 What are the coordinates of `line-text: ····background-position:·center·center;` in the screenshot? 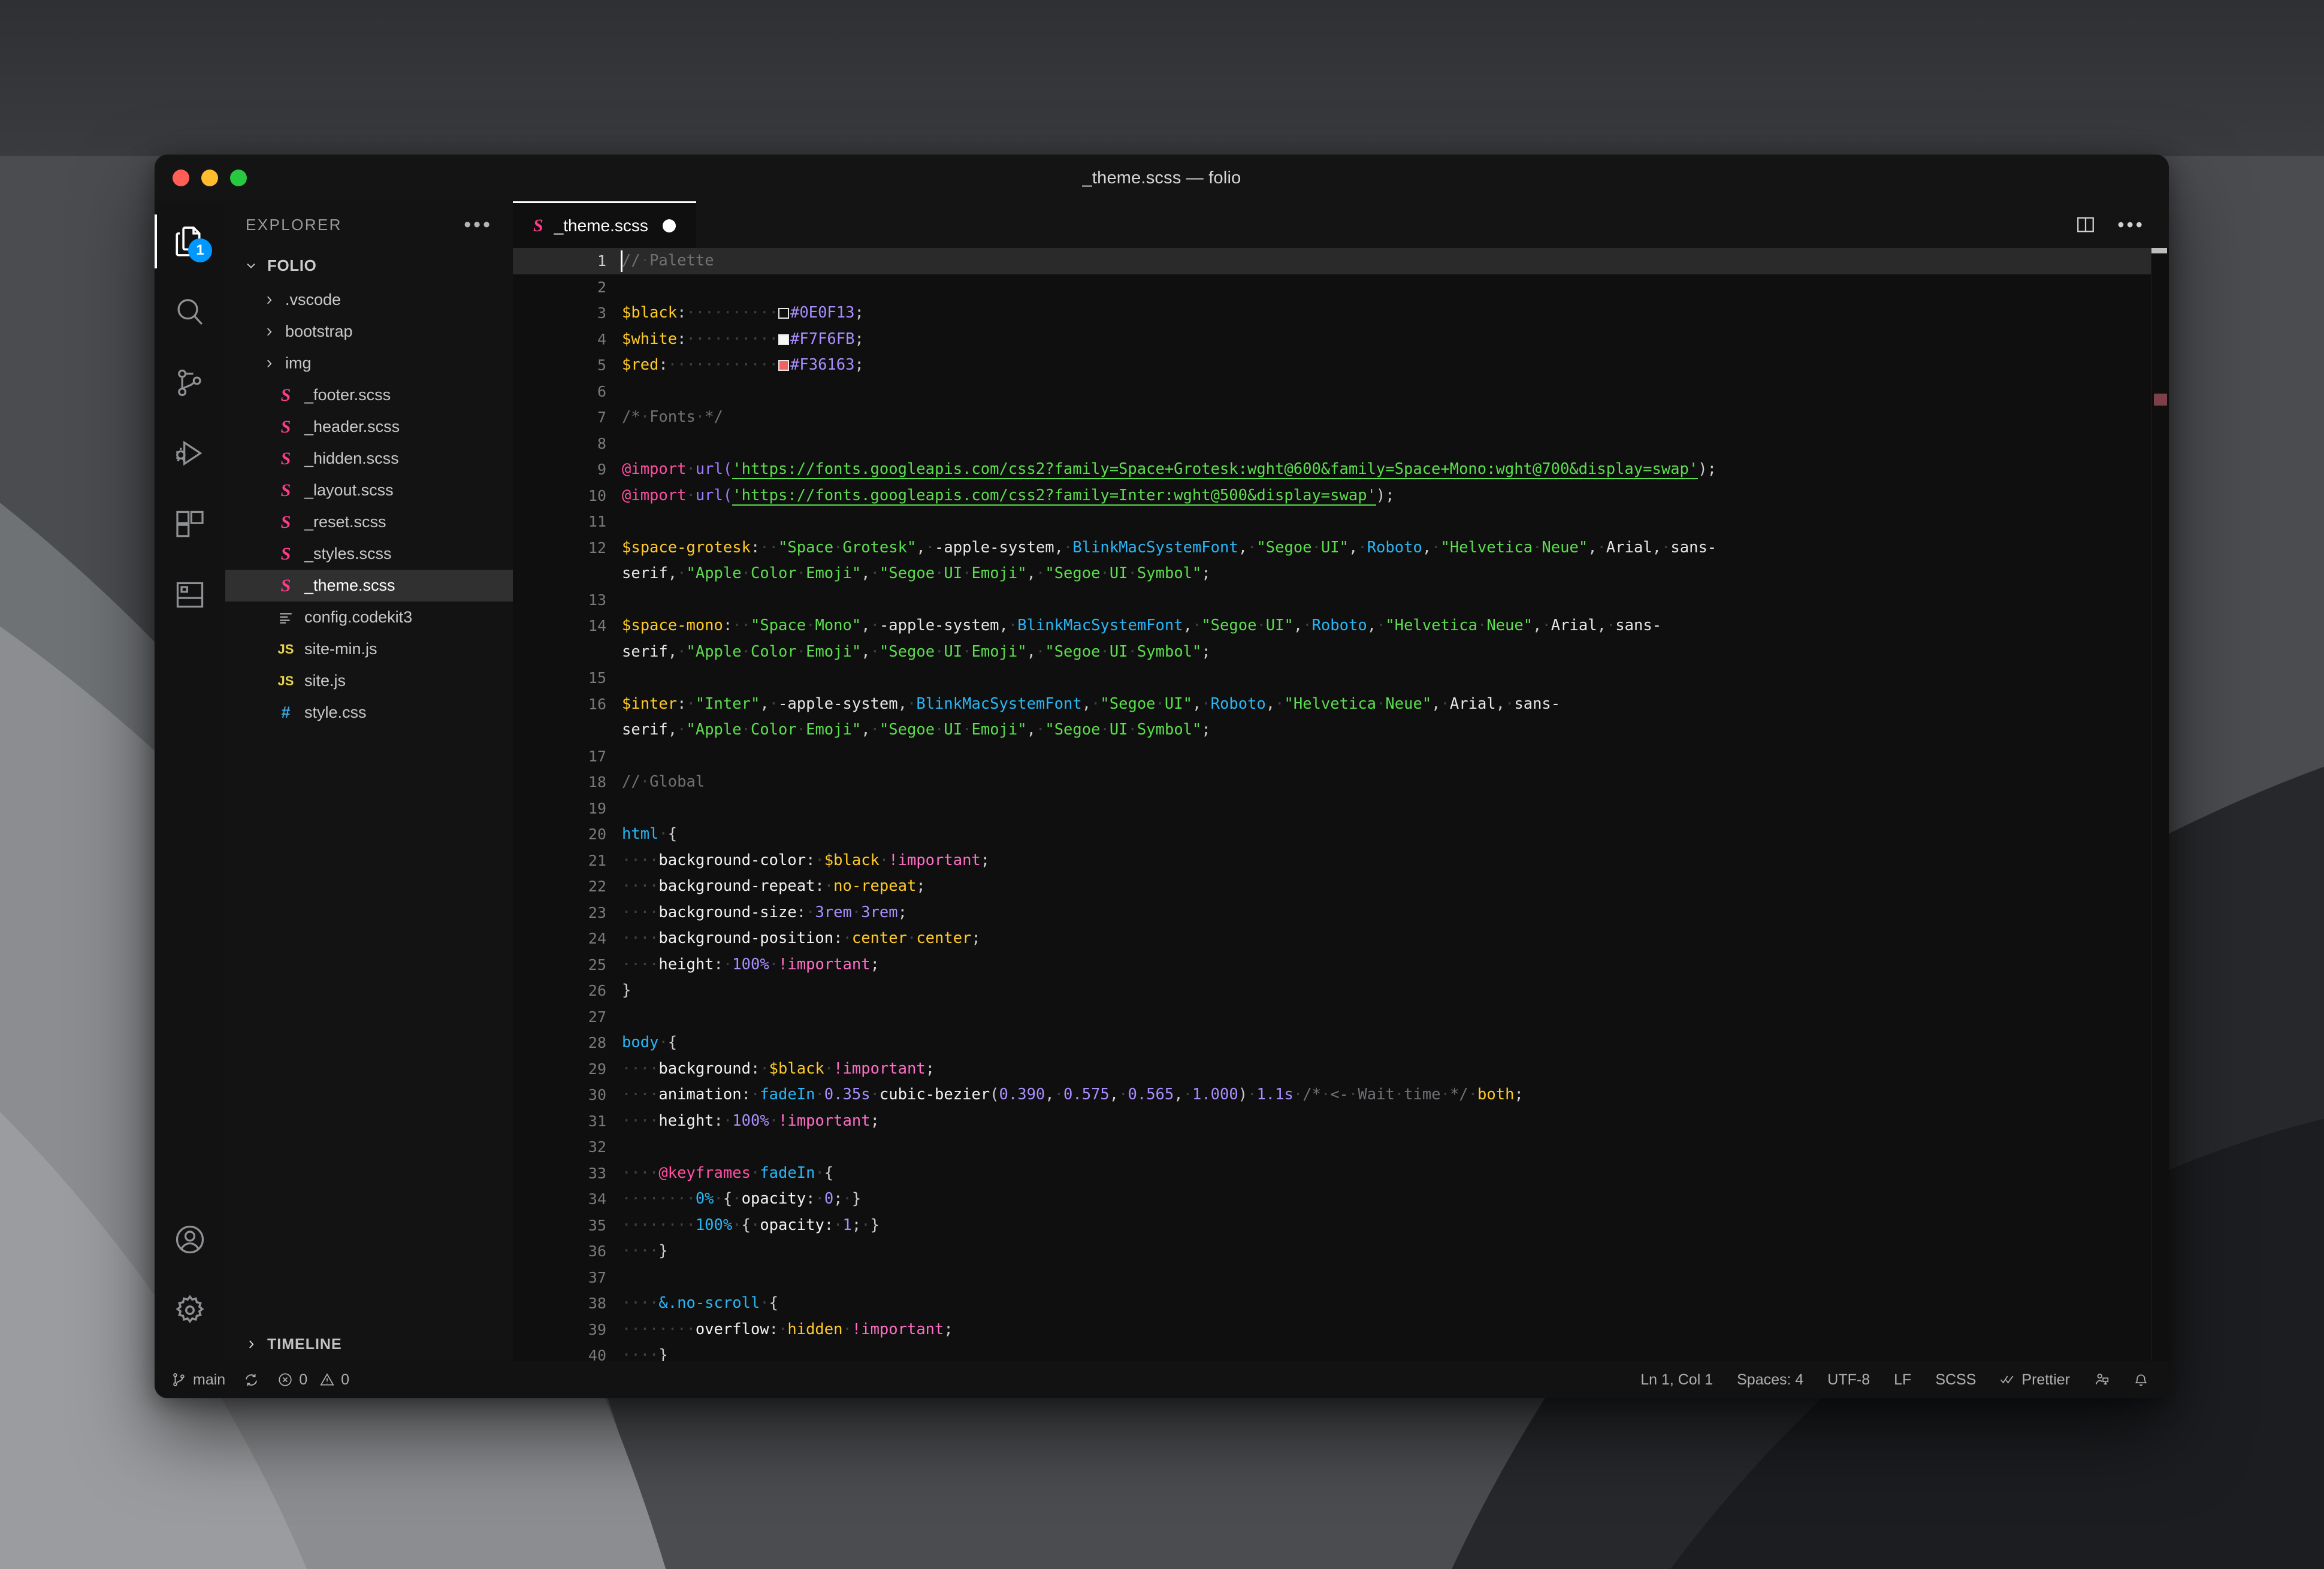 It's located at (801, 938).